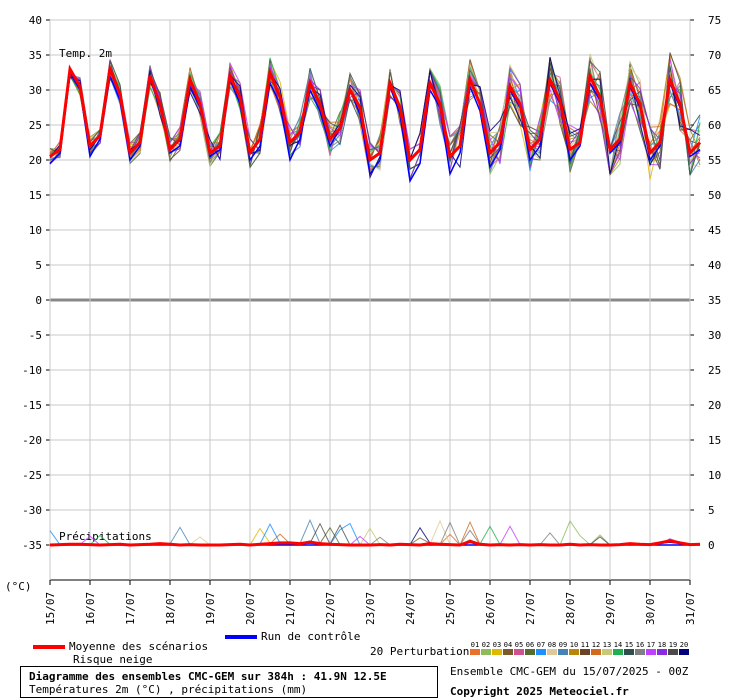  I want to click on y-left-tick-label: 25, so click(35, 125).